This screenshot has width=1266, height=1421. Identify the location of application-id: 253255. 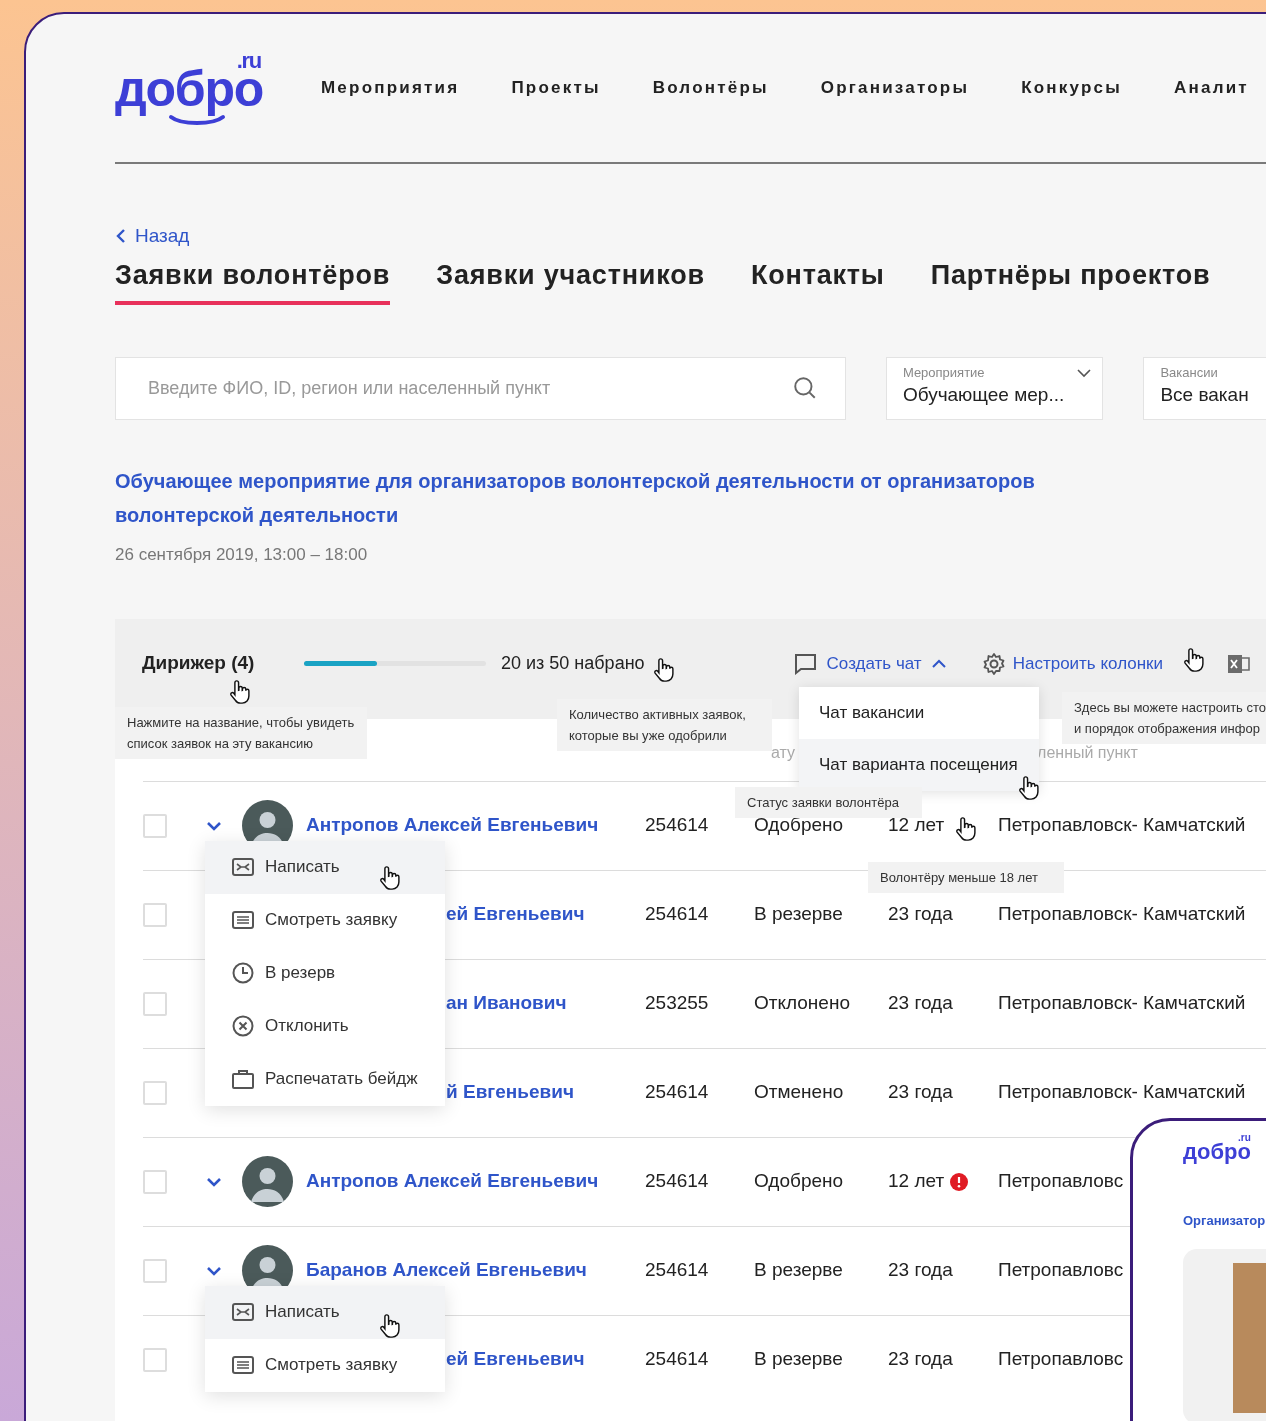
(677, 1003).